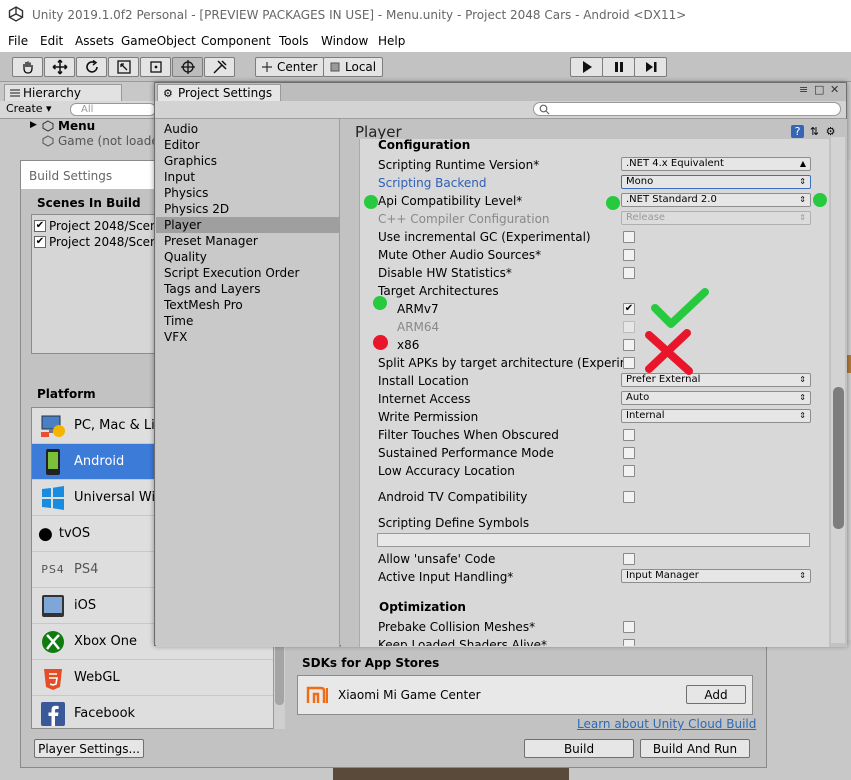 The image size is (851, 780). I want to click on play-button, so click(586, 67).